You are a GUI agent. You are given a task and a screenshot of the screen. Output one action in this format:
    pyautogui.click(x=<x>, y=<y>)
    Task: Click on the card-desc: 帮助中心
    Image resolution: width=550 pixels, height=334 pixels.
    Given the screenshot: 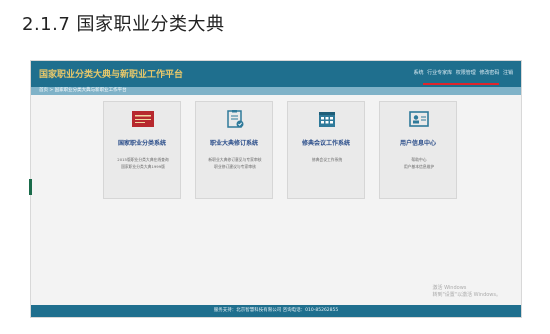 What is the action you would take?
    pyautogui.click(x=419, y=160)
    